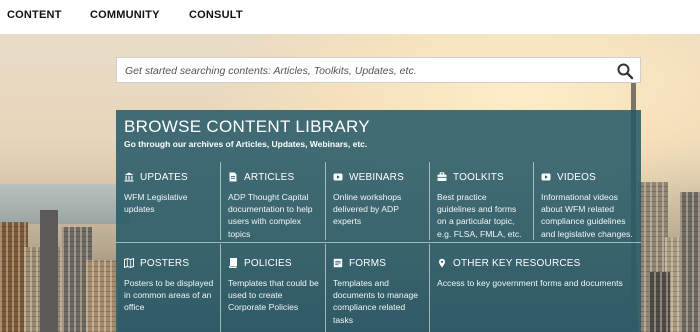 Image resolution: width=700 pixels, height=332 pixels. Describe the element at coordinates (376, 177) in the screenshot. I see `category-label: WEBINARS` at that location.